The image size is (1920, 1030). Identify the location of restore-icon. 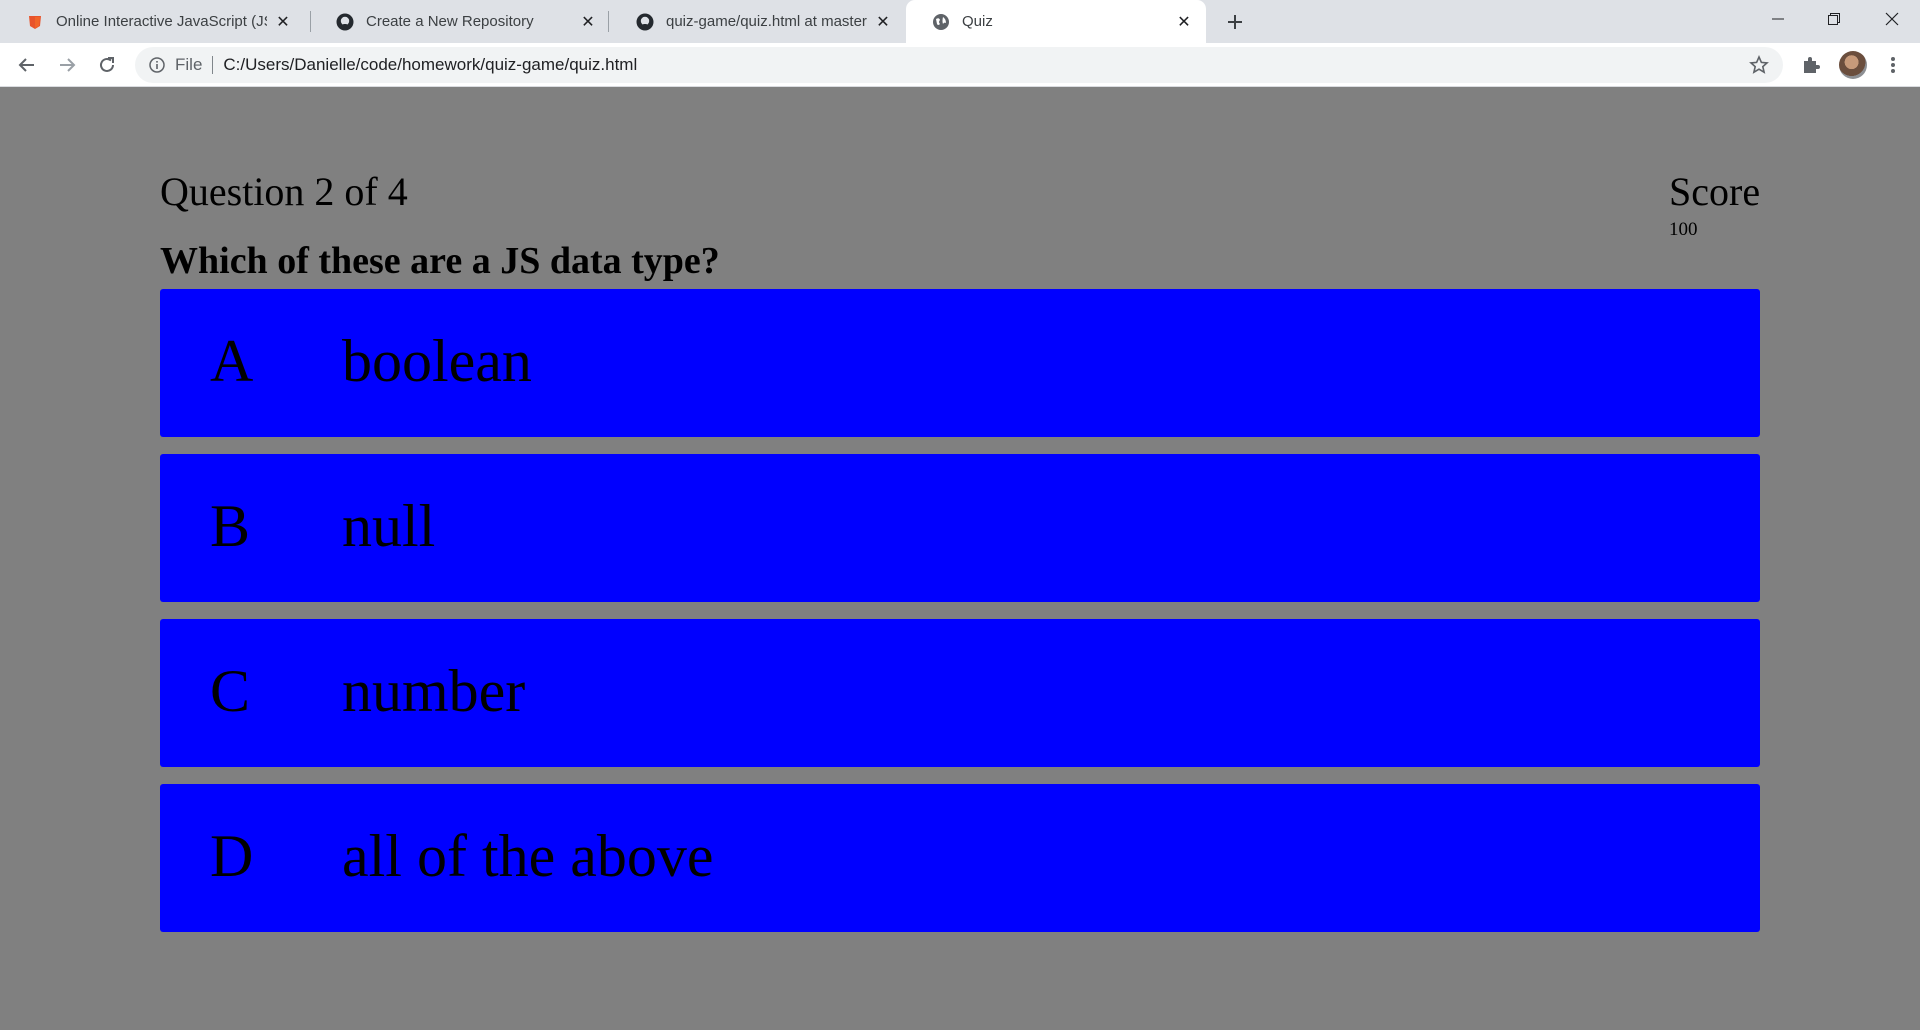
(1833, 19).